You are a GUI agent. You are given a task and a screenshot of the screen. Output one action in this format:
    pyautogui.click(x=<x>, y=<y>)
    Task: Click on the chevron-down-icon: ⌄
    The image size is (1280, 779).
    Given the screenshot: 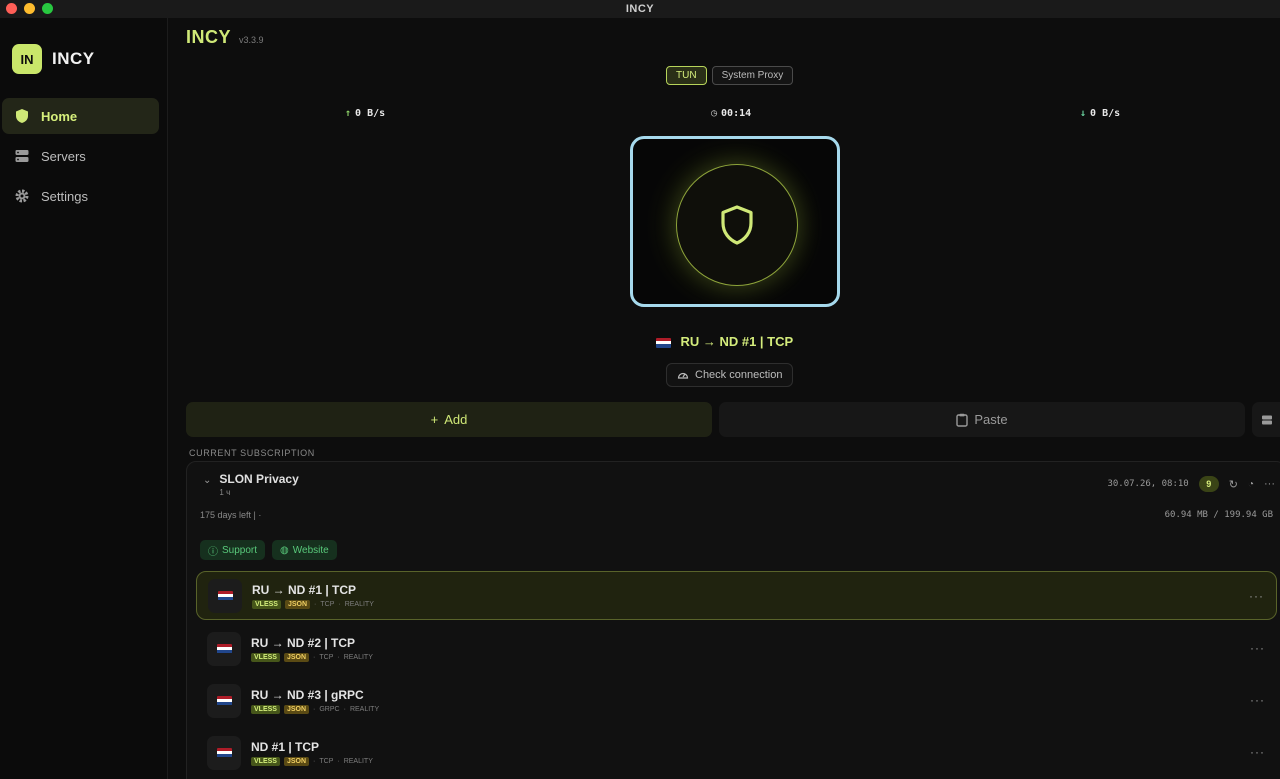 What is the action you would take?
    pyautogui.click(x=207, y=480)
    